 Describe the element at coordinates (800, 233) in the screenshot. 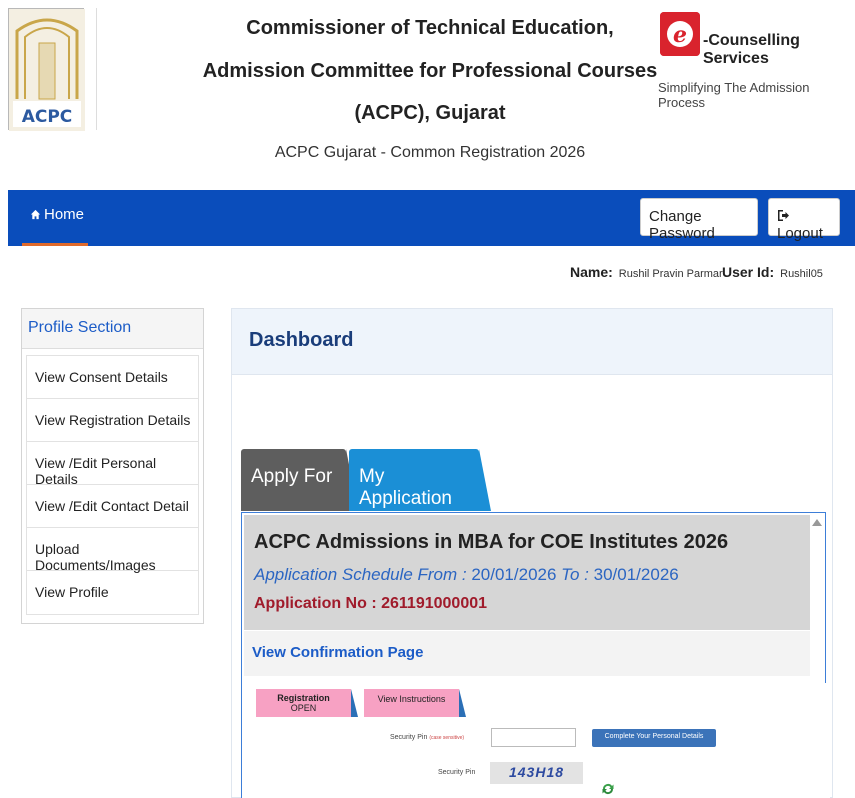

I see `logout-label: Logout` at that location.